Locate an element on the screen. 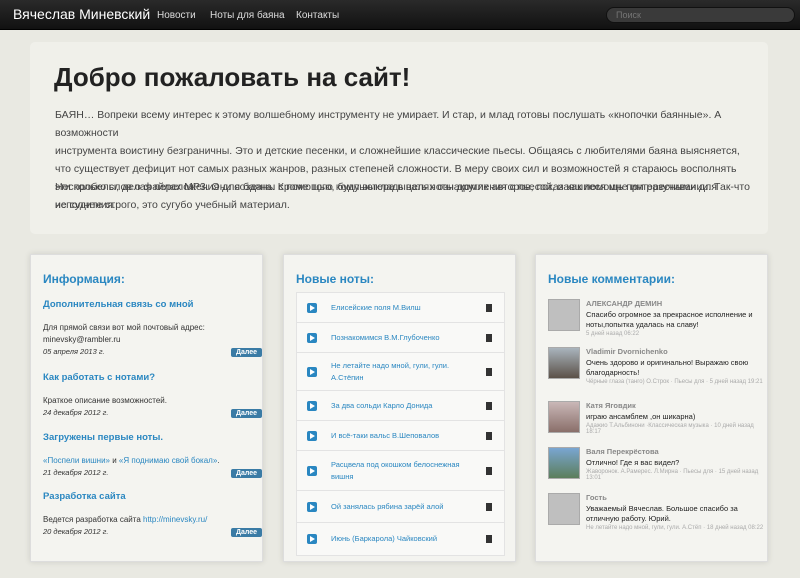 This screenshot has width=800, height=578. note-row: Расцвела под окошком белоснежная вишня is located at coordinates (400, 471).